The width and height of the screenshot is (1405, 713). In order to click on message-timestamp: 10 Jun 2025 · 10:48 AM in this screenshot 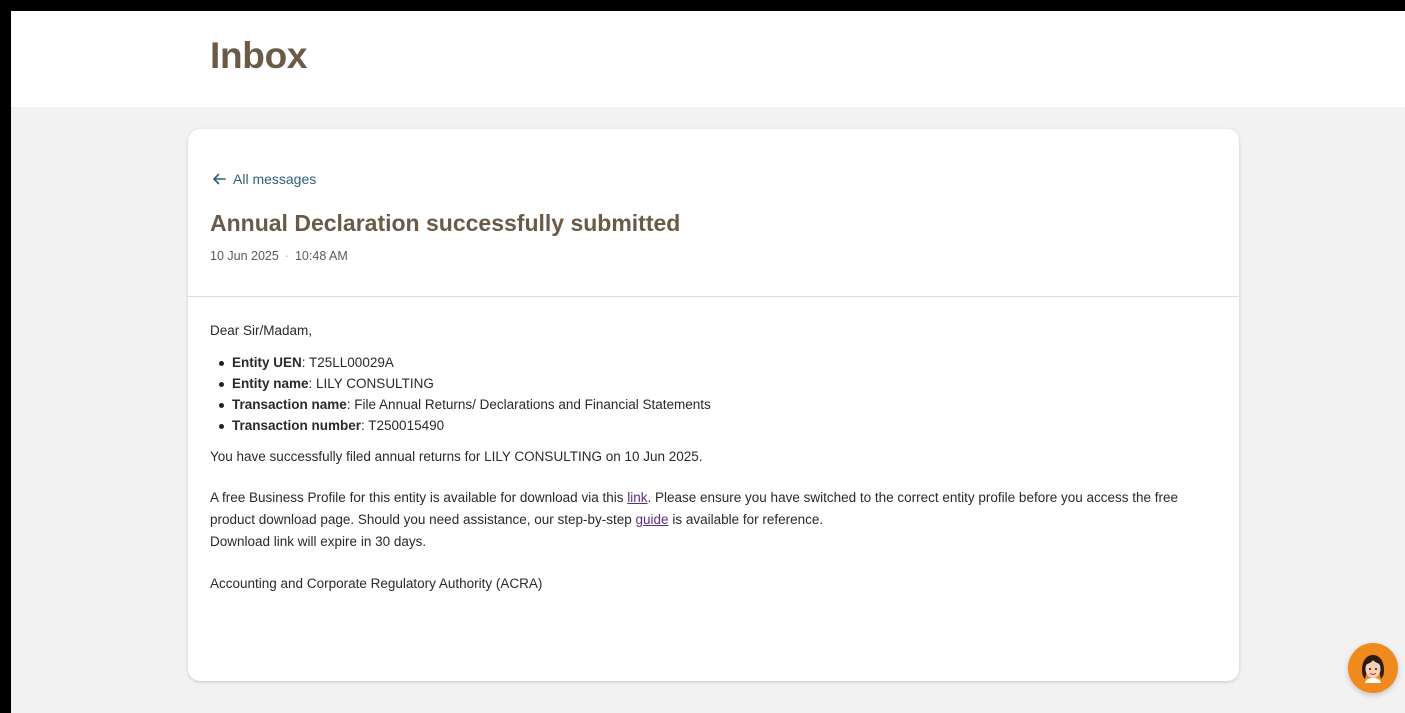, I will do `click(279, 256)`.